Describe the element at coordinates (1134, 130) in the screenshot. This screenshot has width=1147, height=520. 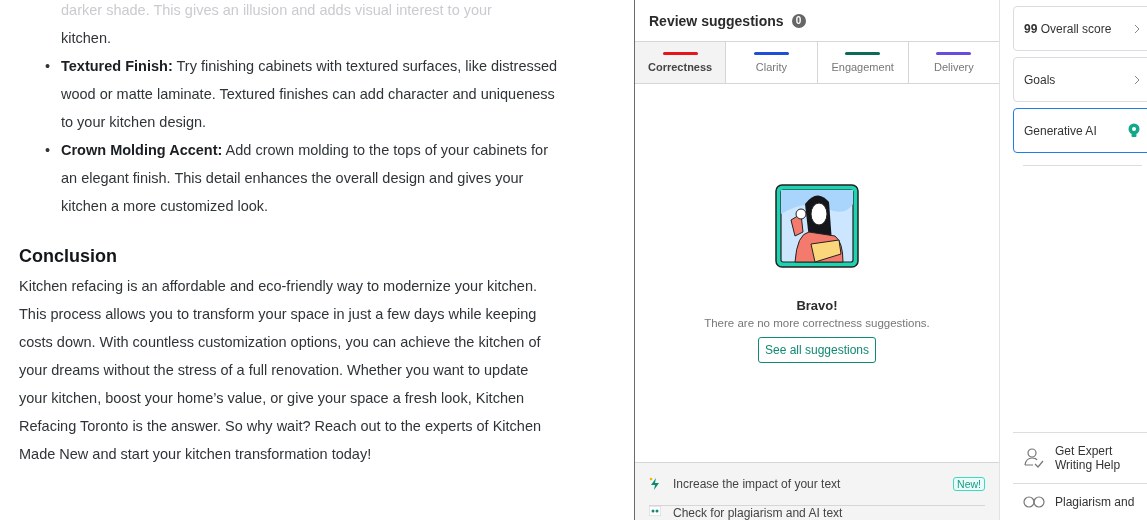
I see `lightbulb-icon` at that location.